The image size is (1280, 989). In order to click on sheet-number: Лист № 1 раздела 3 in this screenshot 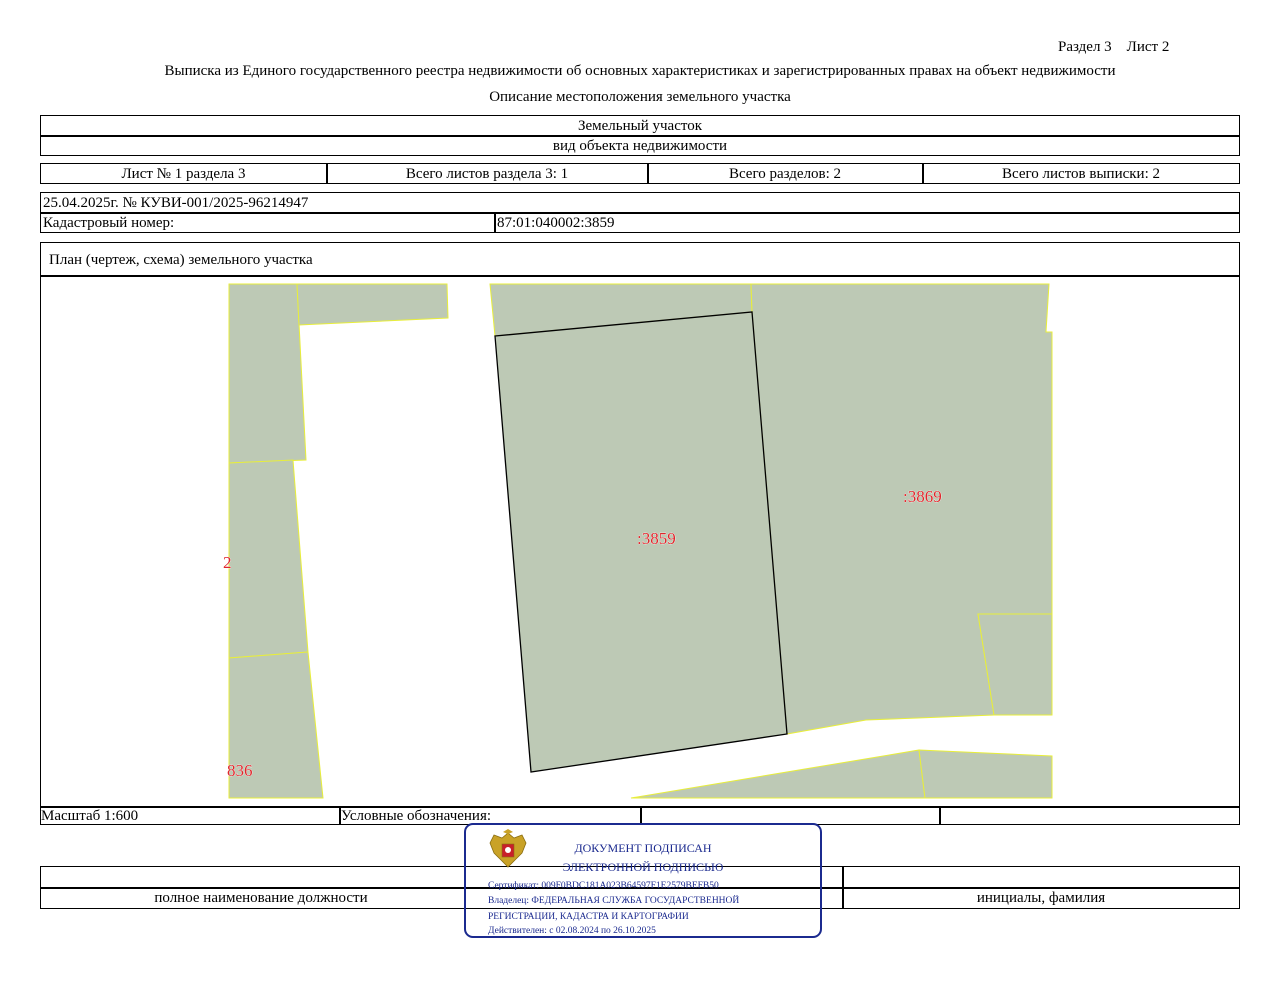, I will do `click(183, 174)`.